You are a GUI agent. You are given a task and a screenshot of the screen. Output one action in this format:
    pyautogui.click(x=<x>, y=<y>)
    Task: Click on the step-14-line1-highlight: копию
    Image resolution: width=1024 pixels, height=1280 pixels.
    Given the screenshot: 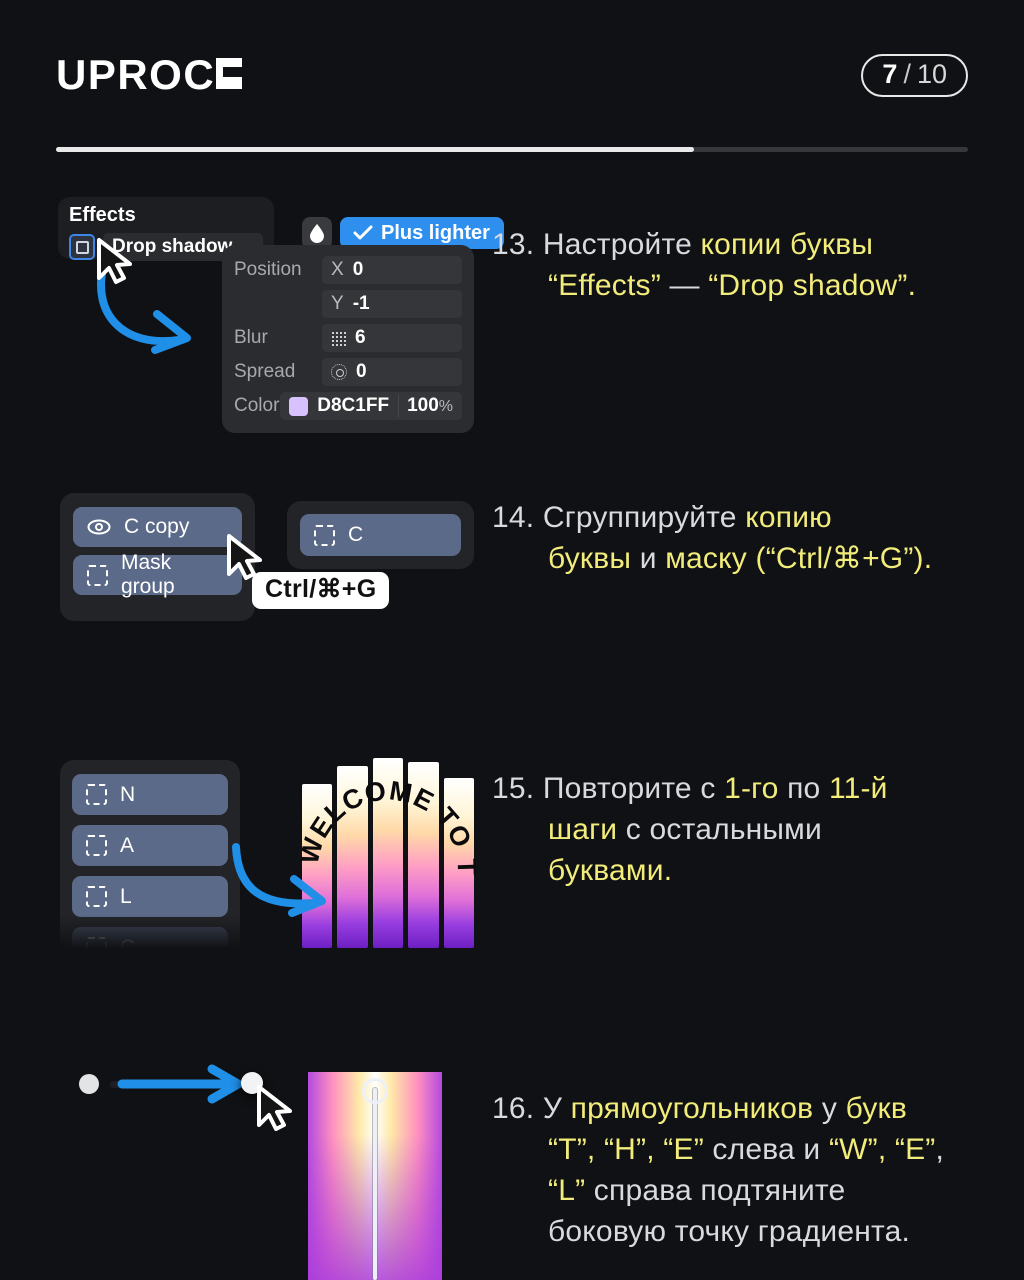 What is the action you would take?
    pyautogui.click(x=788, y=517)
    